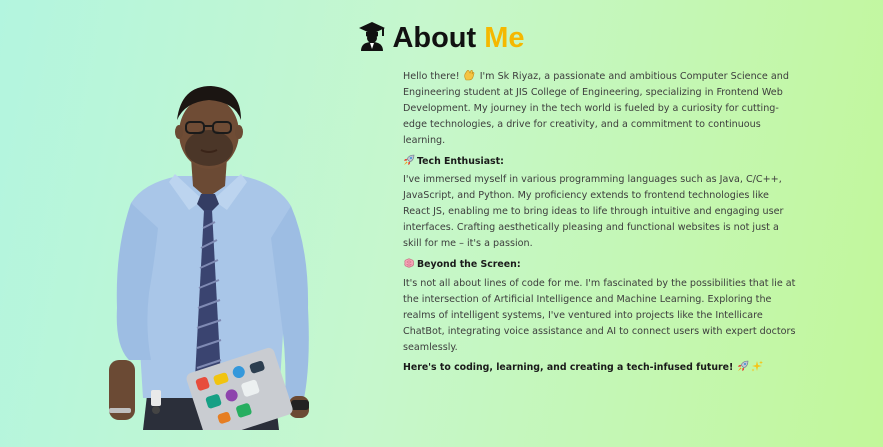 The height and width of the screenshot is (447, 883). I want to click on brain-icon, so click(409, 263).